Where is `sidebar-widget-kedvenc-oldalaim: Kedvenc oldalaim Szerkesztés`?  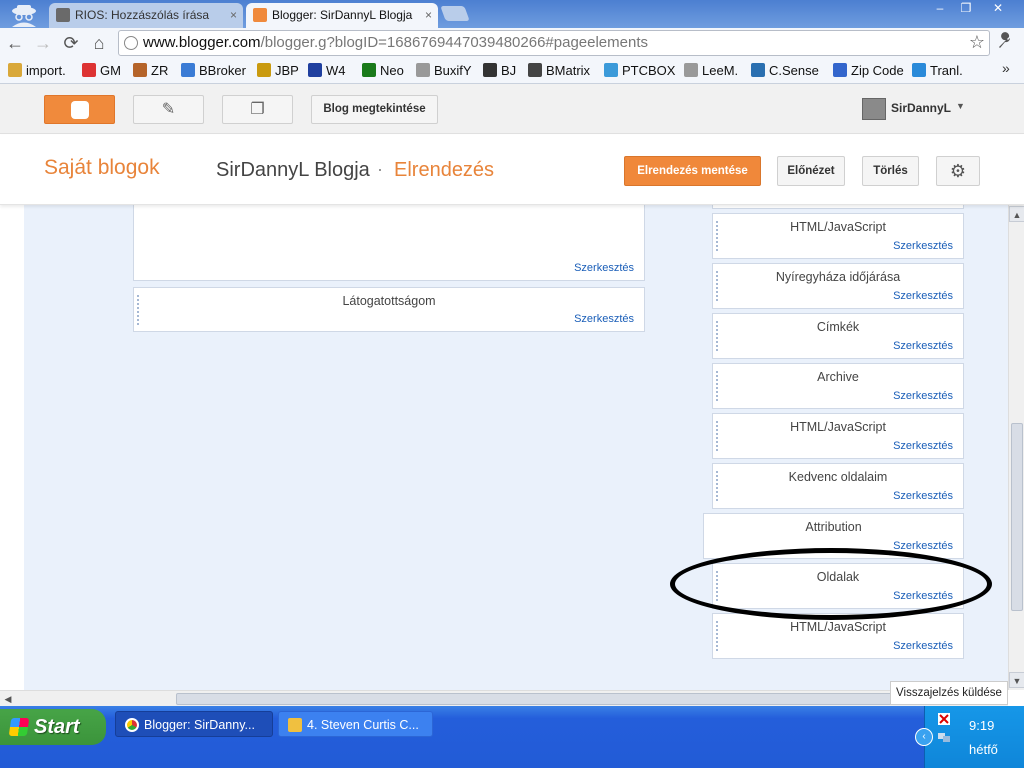
sidebar-widget-kedvenc-oldalaim: Kedvenc oldalaim Szerkesztés is located at coordinates (838, 486).